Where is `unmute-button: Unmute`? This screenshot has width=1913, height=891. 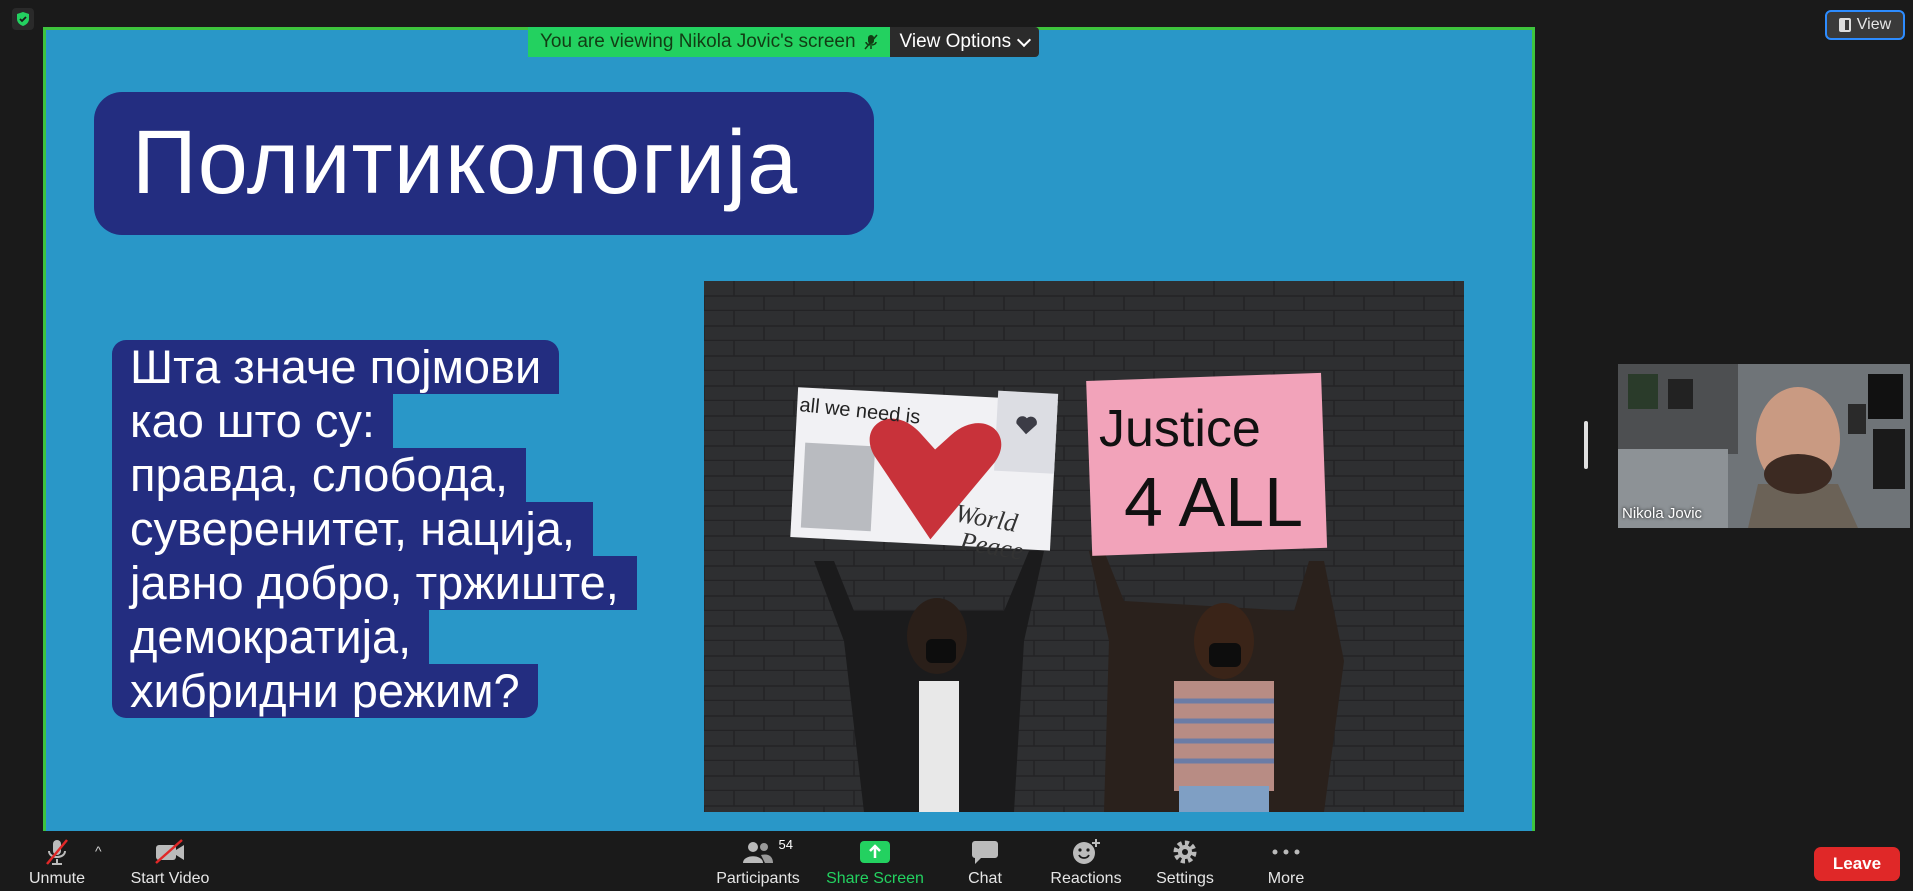 unmute-button: Unmute is located at coordinates (57, 861).